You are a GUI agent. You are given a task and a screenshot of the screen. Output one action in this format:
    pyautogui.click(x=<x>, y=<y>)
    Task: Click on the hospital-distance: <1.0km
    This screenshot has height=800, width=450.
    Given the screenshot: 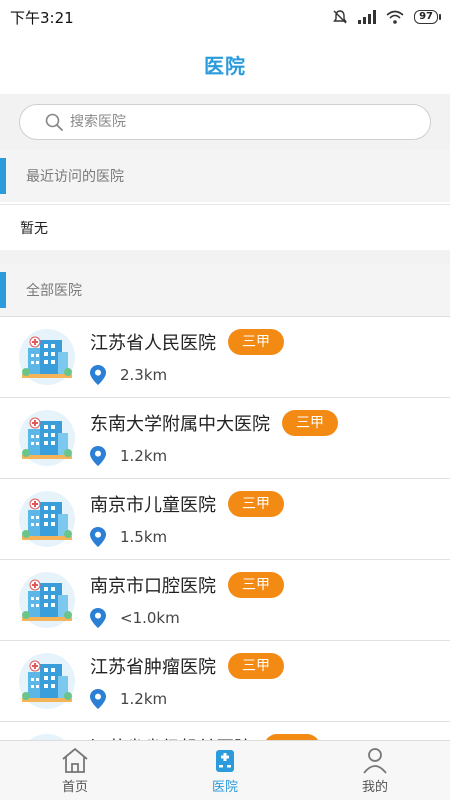 What is the action you would take?
    pyautogui.click(x=150, y=618)
    